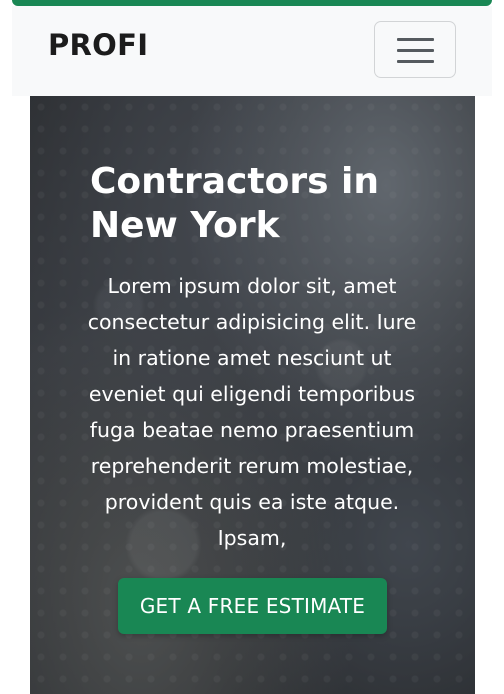  Describe the element at coordinates (252, 51) in the screenshot. I see `navbar: PROFI` at that location.